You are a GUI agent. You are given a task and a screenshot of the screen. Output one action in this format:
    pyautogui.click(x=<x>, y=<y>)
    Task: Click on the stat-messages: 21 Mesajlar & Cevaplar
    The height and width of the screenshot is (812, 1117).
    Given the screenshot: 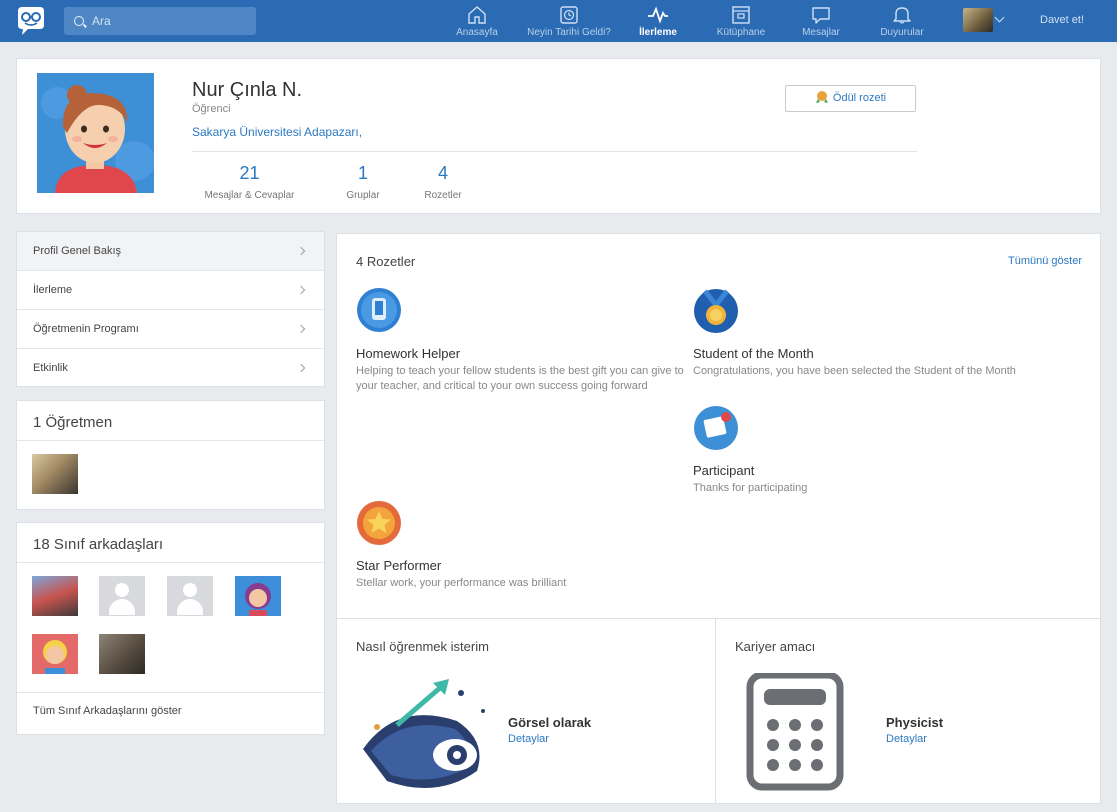 What is the action you would take?
    pyautogui.click(x=249, y=182)
    